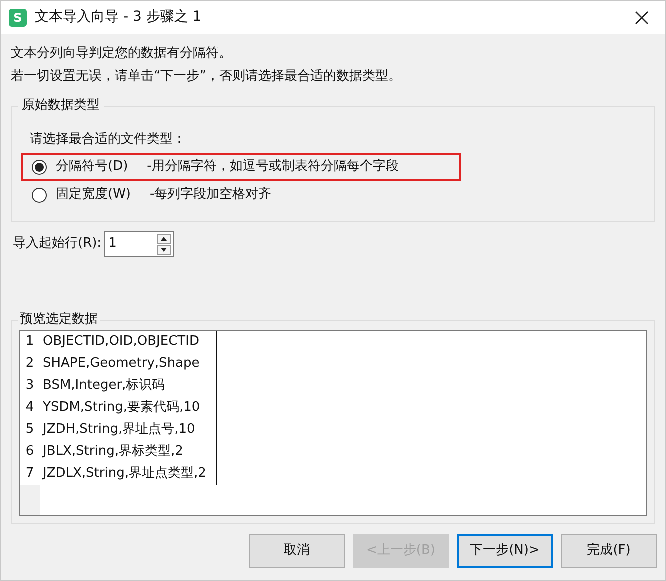 The width and height of the screenshot is (666, 581). I want to click on dialog-button: 完成(F), so click(609, 551).